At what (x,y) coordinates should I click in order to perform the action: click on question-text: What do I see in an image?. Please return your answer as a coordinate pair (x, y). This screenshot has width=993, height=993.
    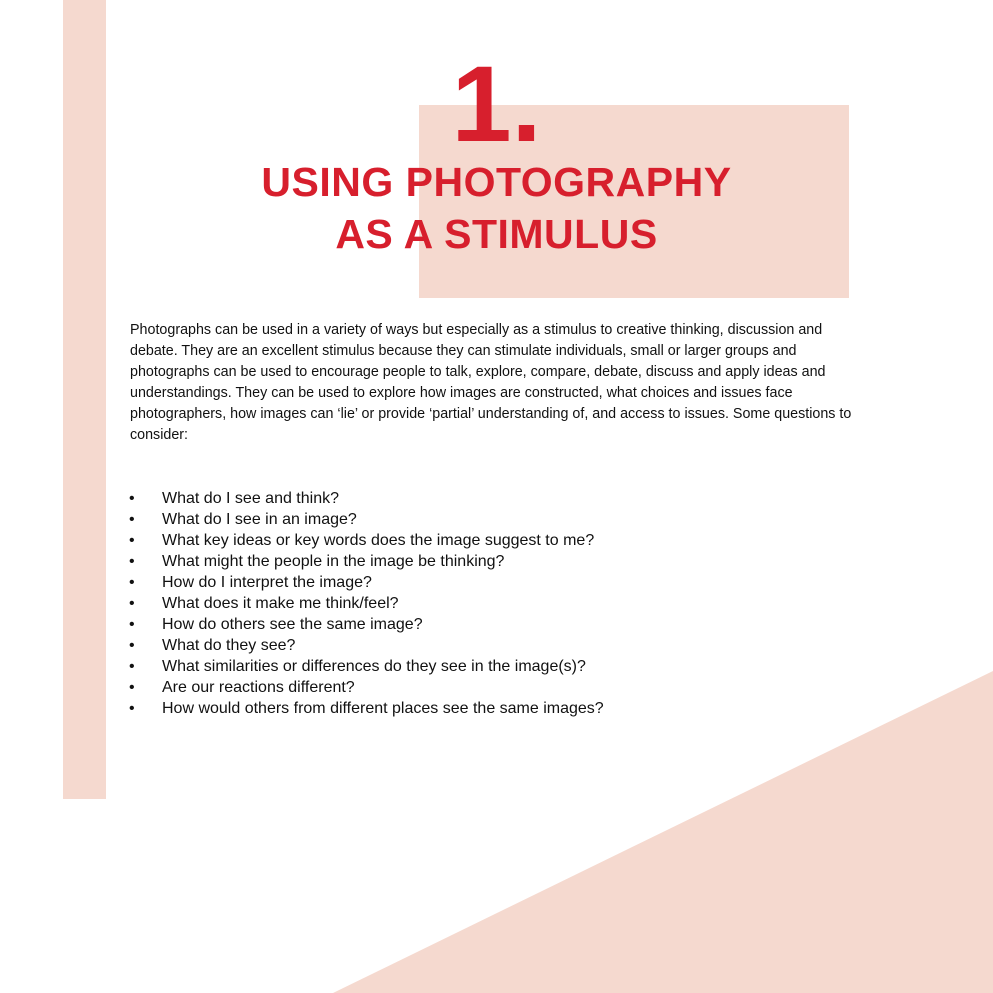
    Looking at the image, I should click on (259, 519).